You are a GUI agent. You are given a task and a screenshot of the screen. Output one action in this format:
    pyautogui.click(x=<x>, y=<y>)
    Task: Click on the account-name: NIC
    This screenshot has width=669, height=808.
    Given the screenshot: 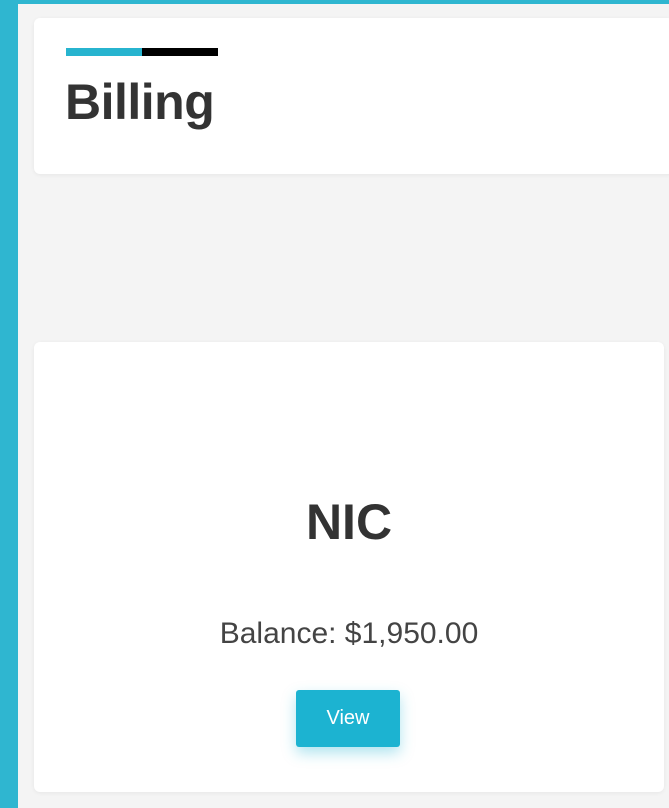 What is the action you would take?
    pyautogui.click(x=349, y=522)
    